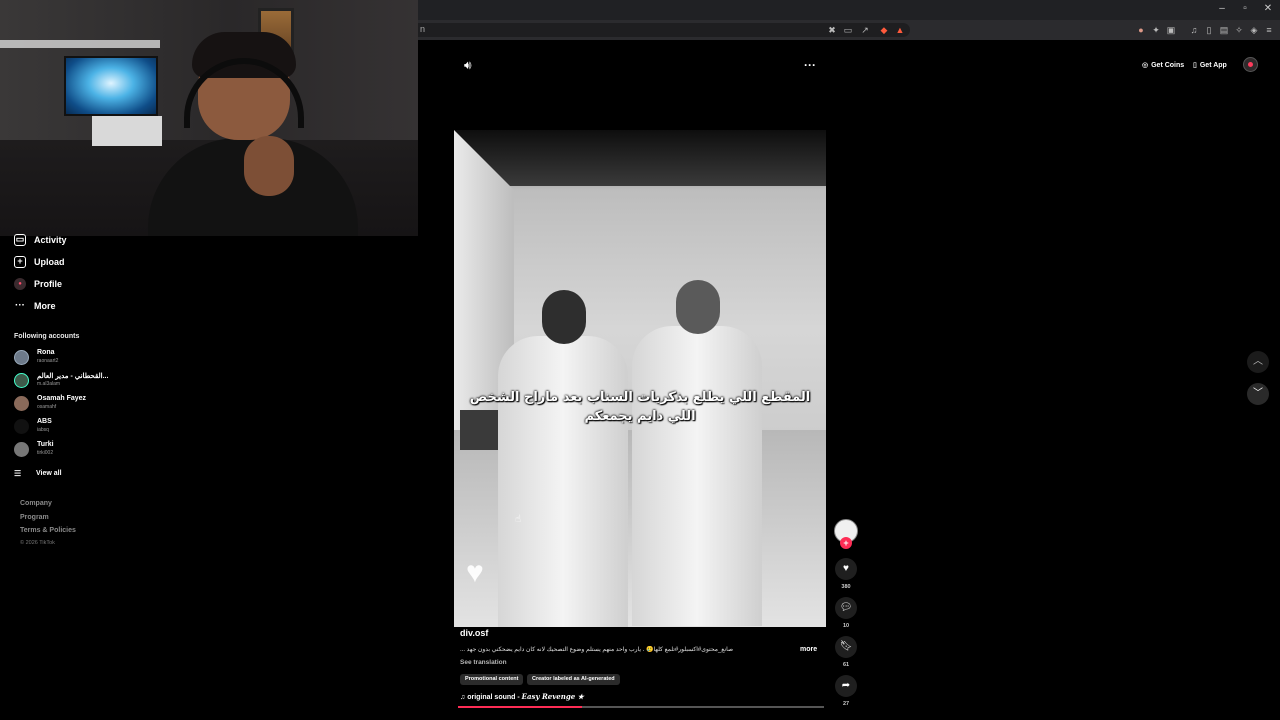  What do you see at coordinates (468, 65) in the screenshot?
I see `volume-icon: 🔊︎` at bounding box center [468, 65].